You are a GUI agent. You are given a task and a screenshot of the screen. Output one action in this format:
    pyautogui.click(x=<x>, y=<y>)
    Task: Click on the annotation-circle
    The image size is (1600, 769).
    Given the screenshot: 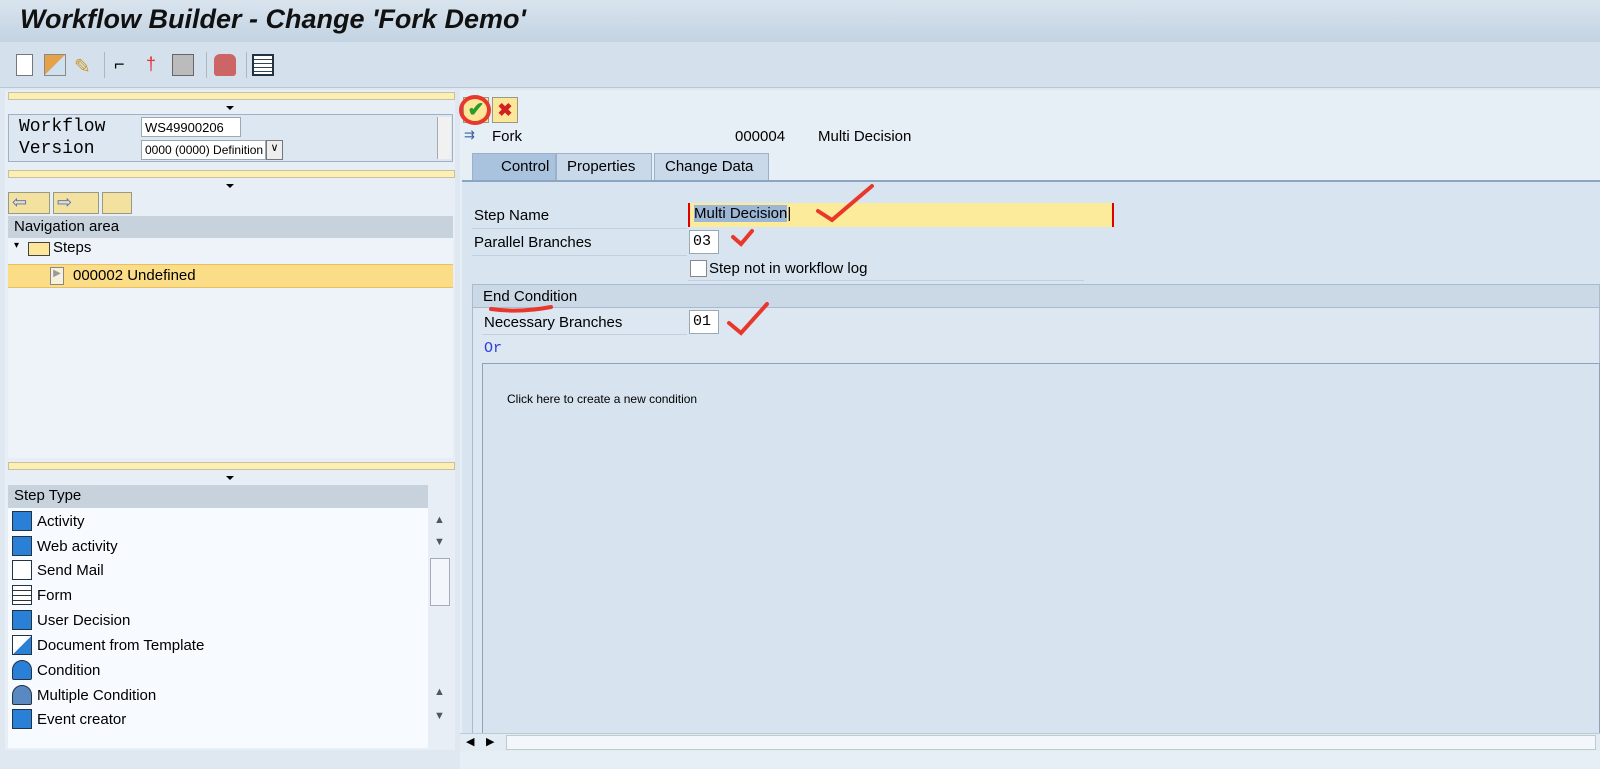 What is the action you would take?
    pyautogui.click(x=475, y=110)
    